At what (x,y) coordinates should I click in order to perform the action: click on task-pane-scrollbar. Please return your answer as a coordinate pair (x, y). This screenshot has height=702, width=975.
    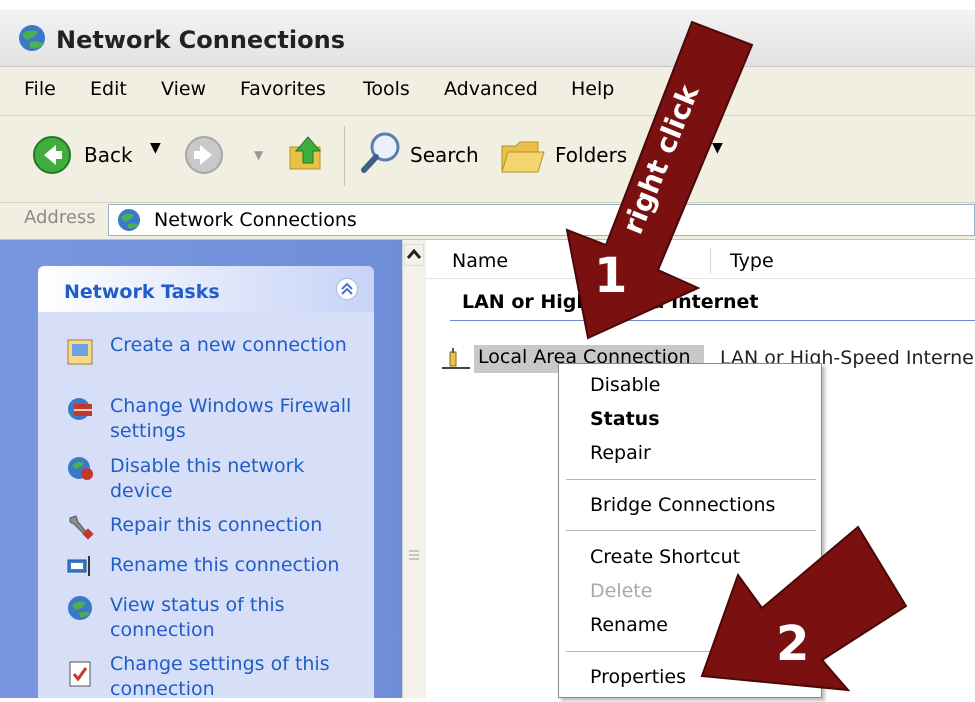
    Looking at the image, I should click on (414, 469).